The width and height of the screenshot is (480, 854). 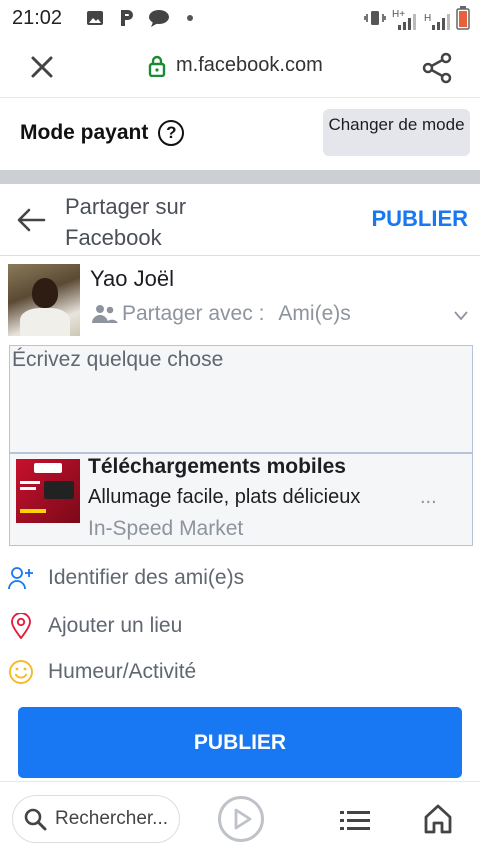 I want to click on post-text-input: Écrivez quelque chose, so click(x=241, y=399).